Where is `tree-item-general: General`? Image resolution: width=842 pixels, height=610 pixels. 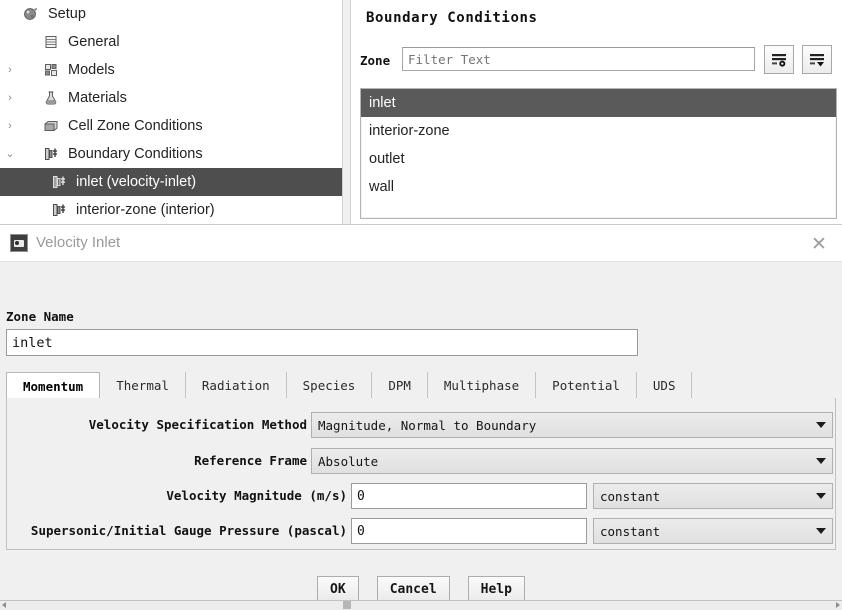 tree-item-general: General is located at coordinates (171, 42).